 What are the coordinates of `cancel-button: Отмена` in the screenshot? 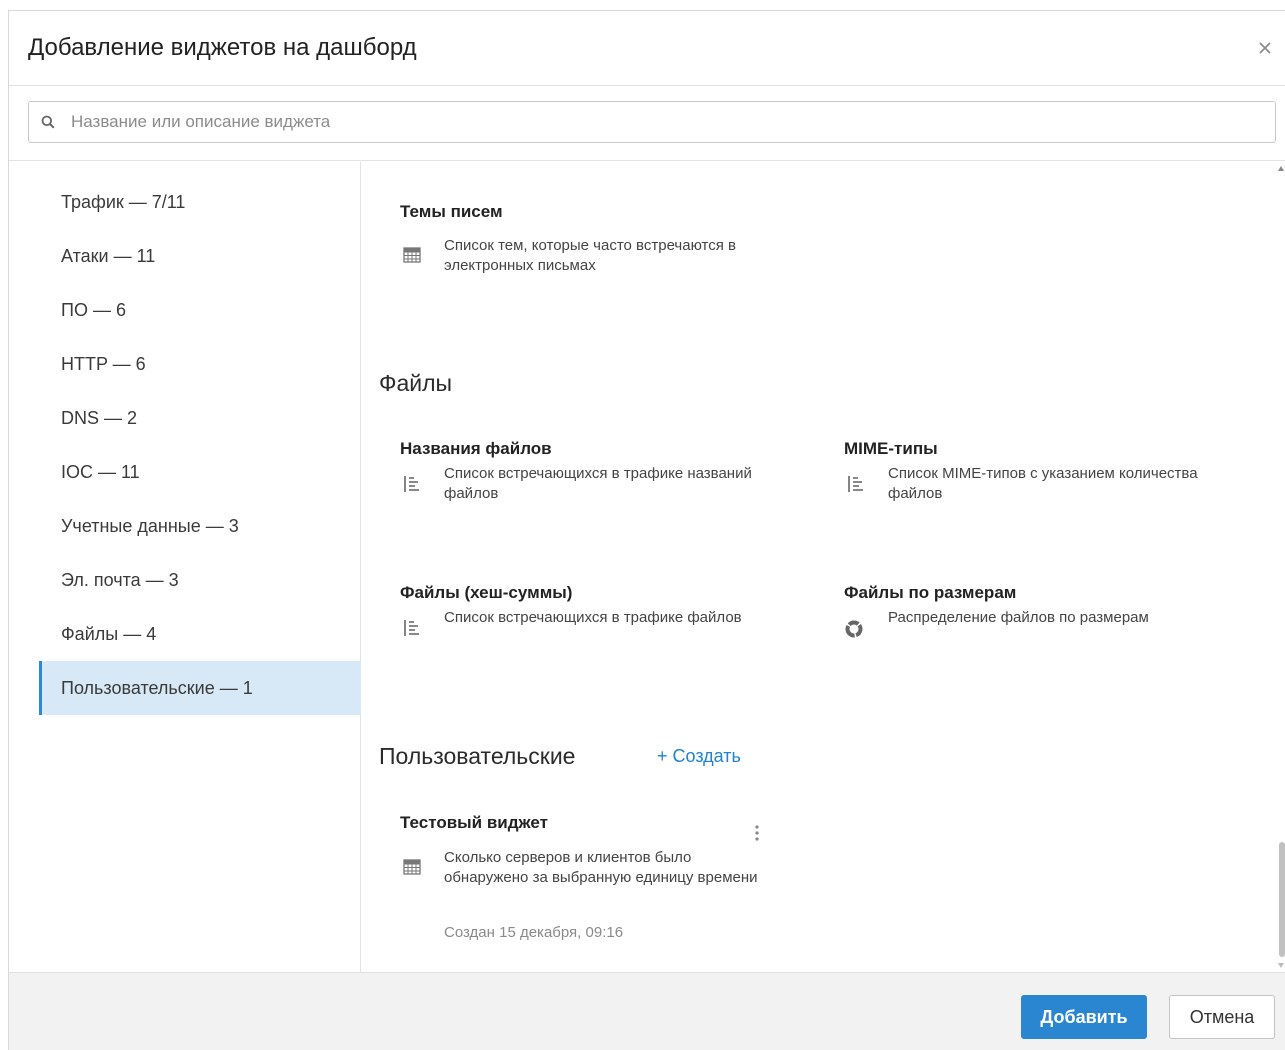 It's located at (1222, 1017).